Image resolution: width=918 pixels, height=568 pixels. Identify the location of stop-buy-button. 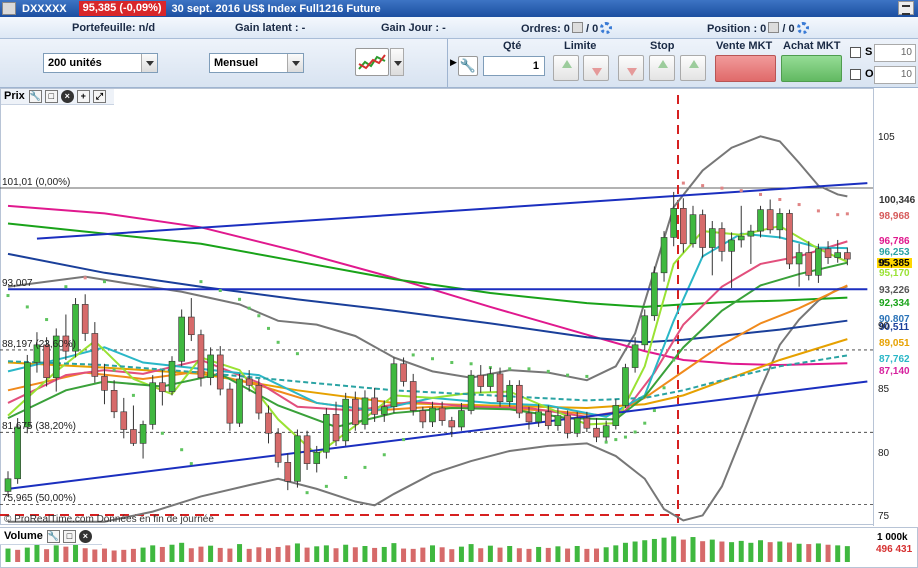
(662, 68).